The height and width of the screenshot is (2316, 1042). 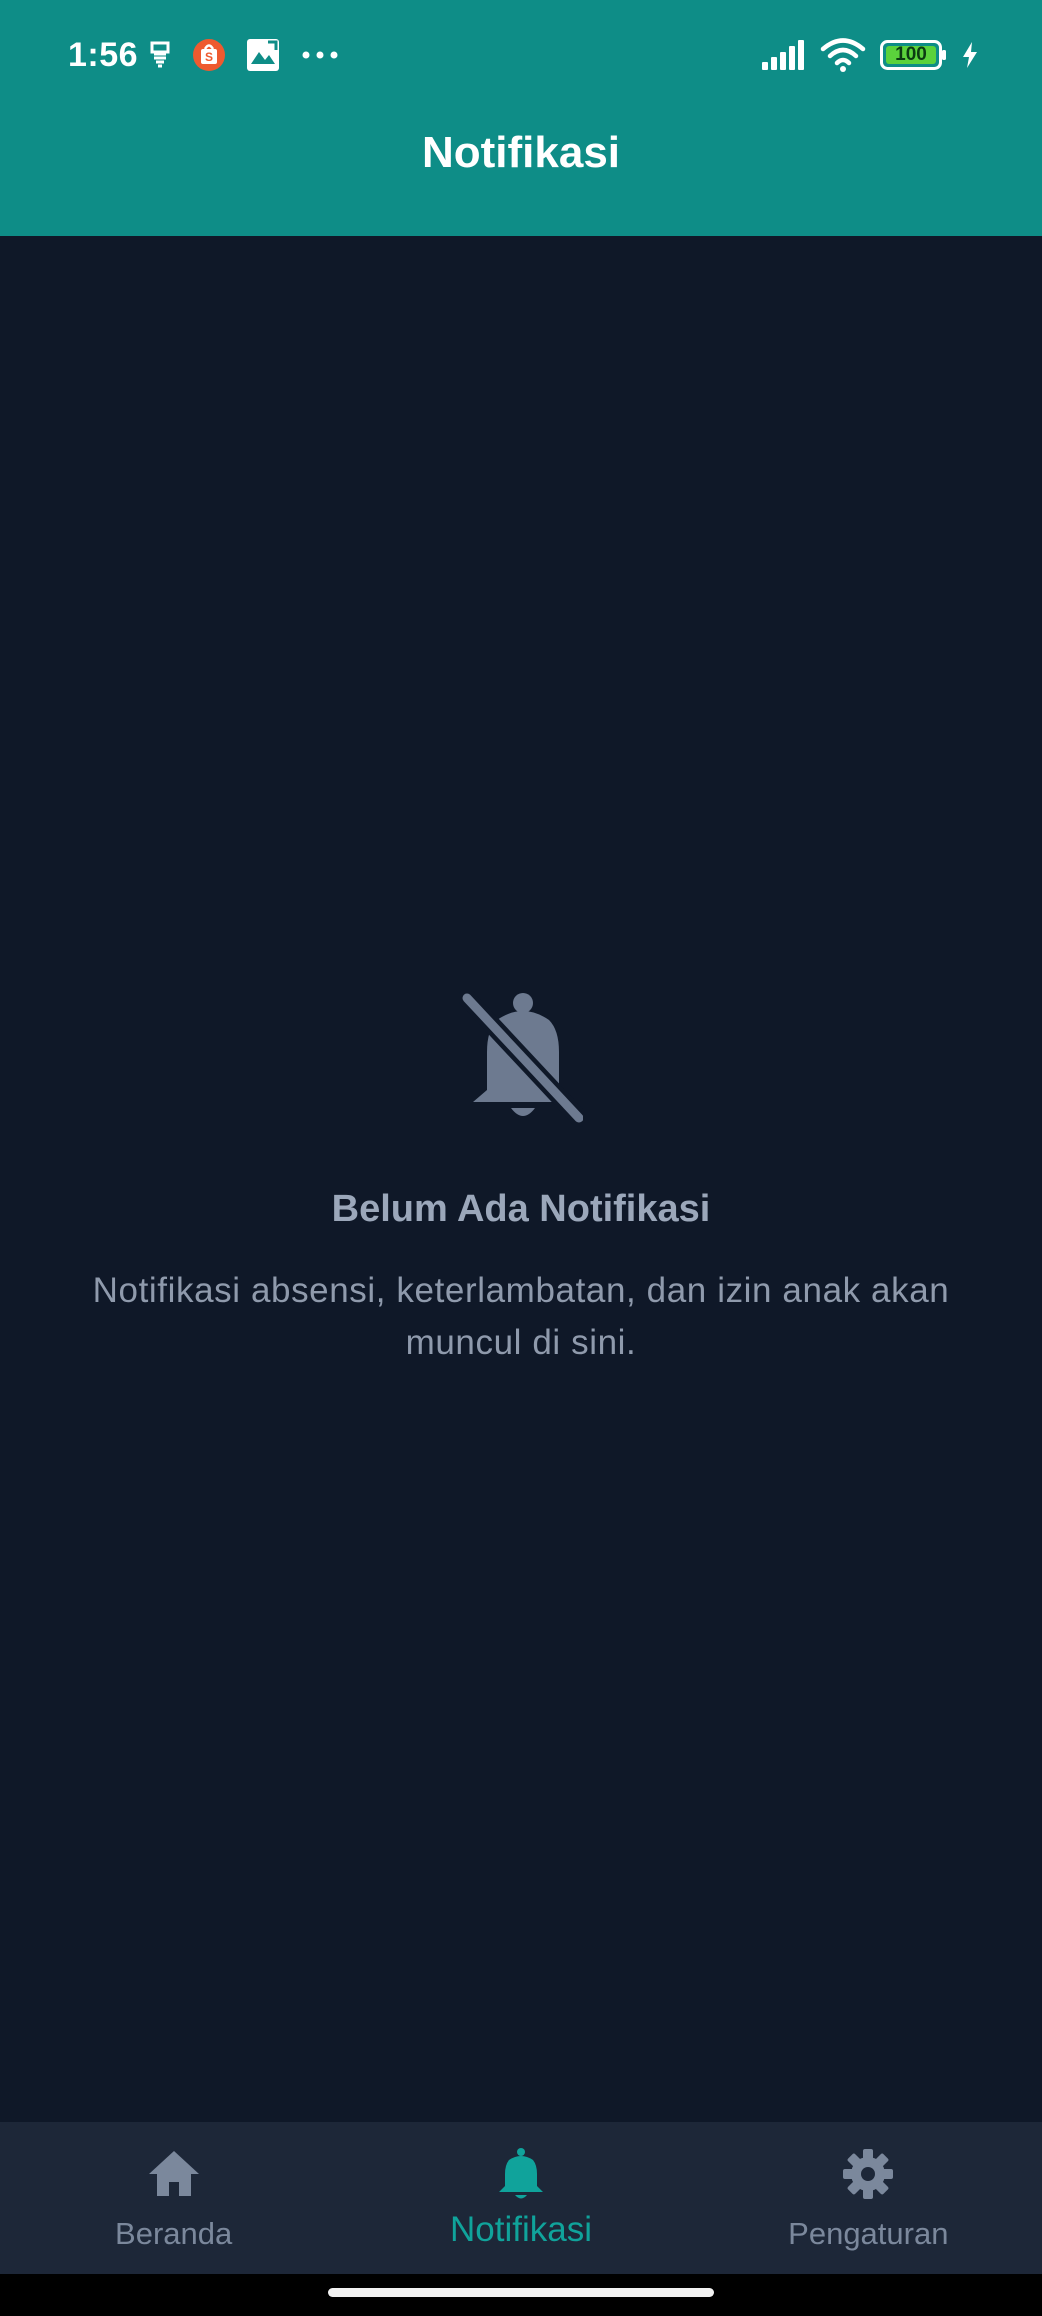 I want to click on shopee-icon: S, so click(x=209, y=55).